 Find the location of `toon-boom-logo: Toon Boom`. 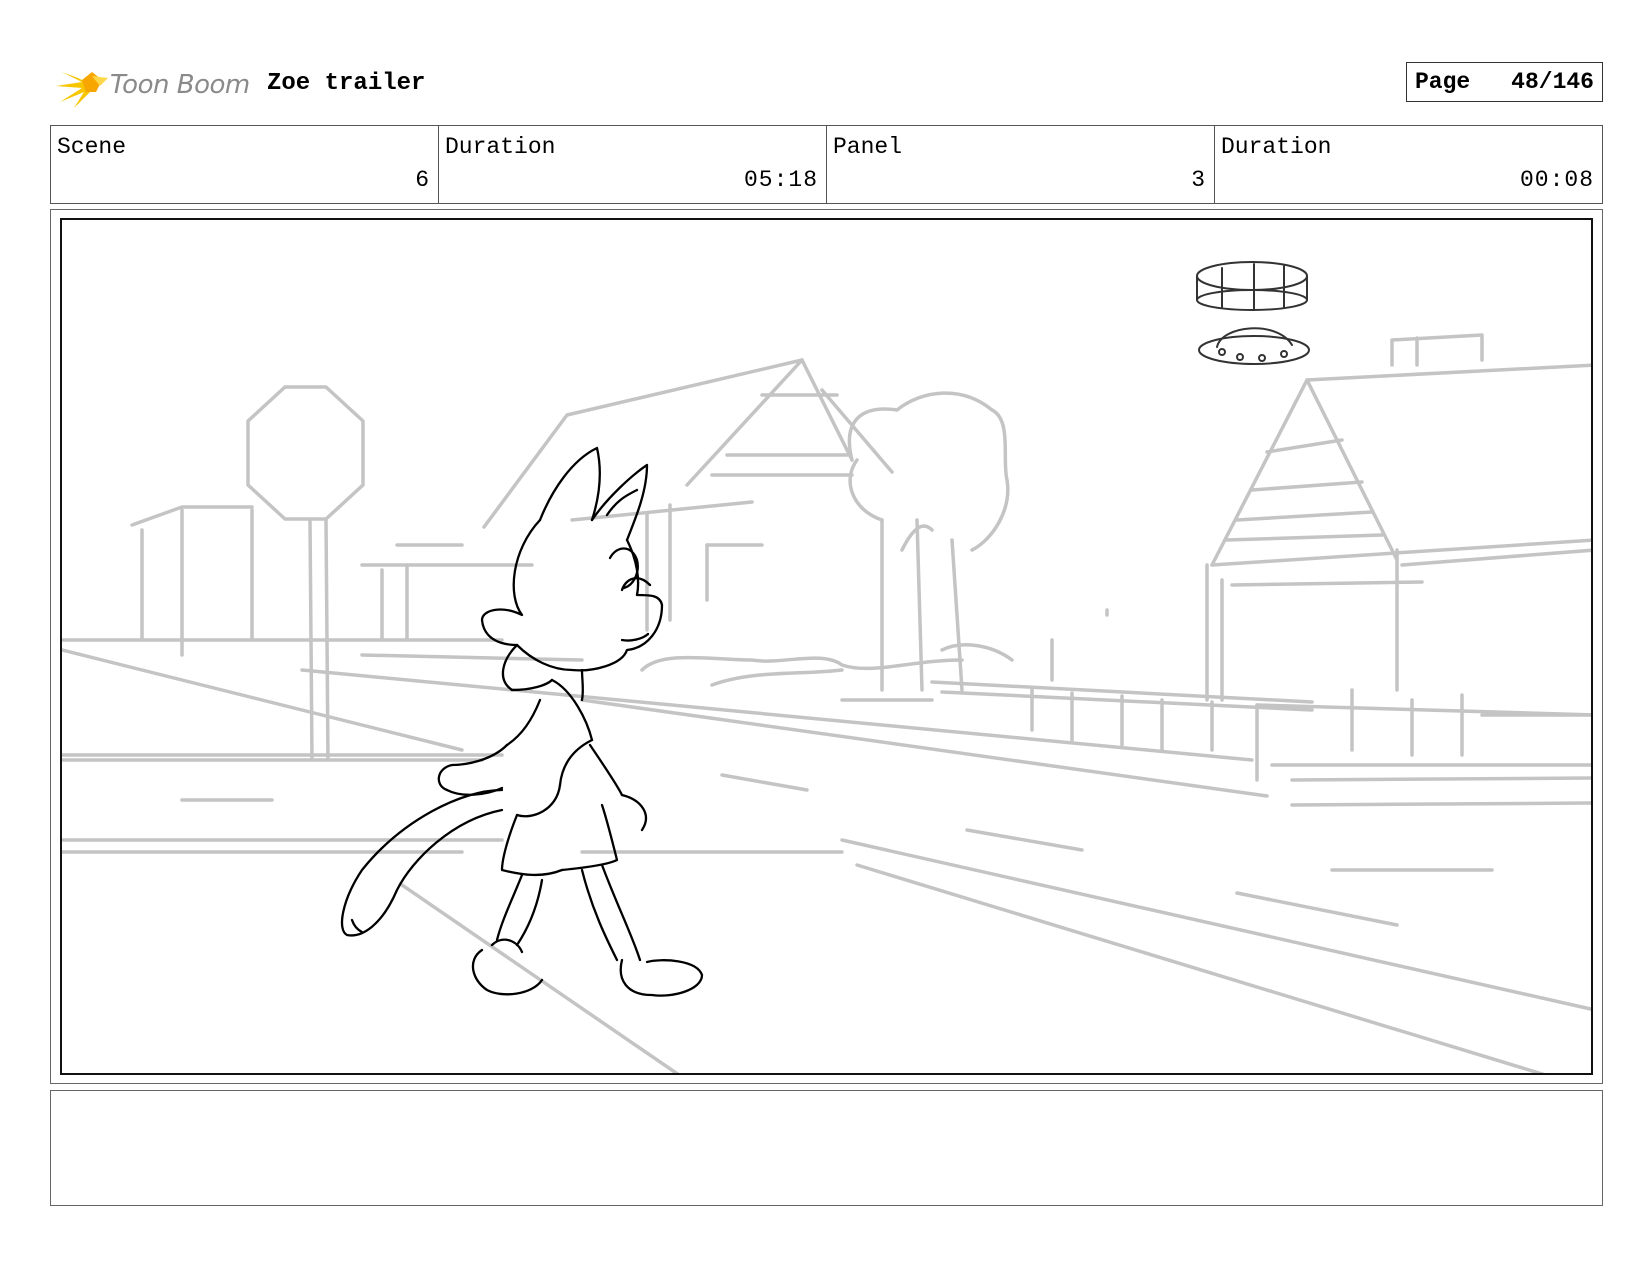

toon-boom-logo: Toon Boom is located at coordinates (152, 84).